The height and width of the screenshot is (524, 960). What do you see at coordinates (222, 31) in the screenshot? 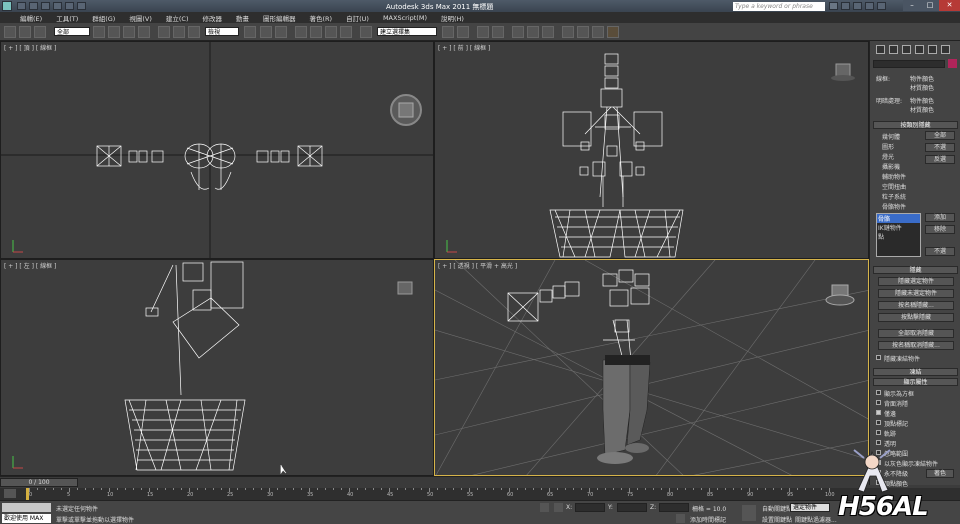
I see `reference-coord-dropdown: 檢視` at bounding box center [222, 31].